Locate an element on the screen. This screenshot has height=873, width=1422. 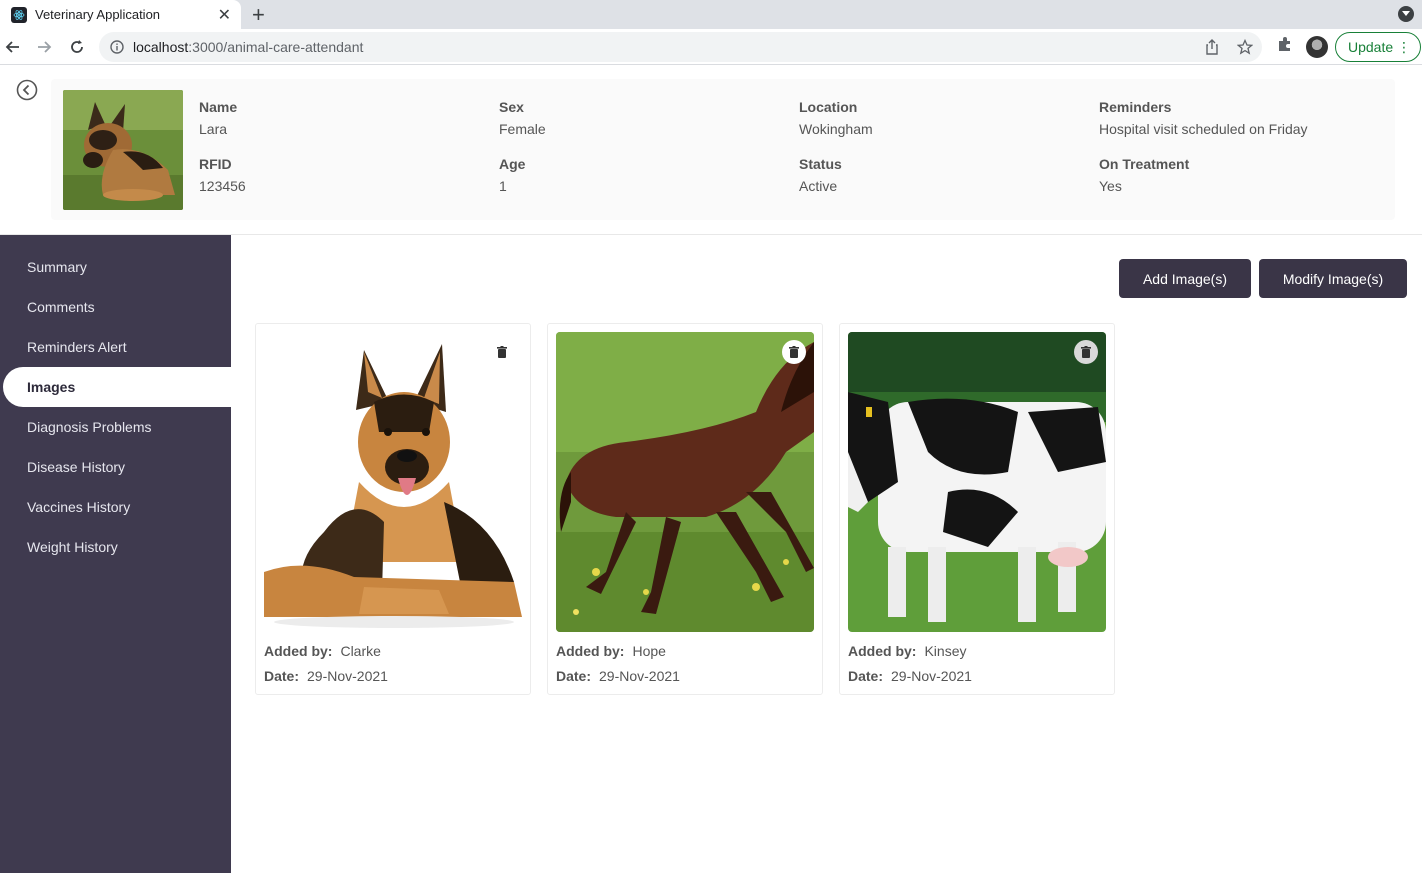
url-text: localhost:3000/animal-care-attendant is located at coordinates (248, 47).